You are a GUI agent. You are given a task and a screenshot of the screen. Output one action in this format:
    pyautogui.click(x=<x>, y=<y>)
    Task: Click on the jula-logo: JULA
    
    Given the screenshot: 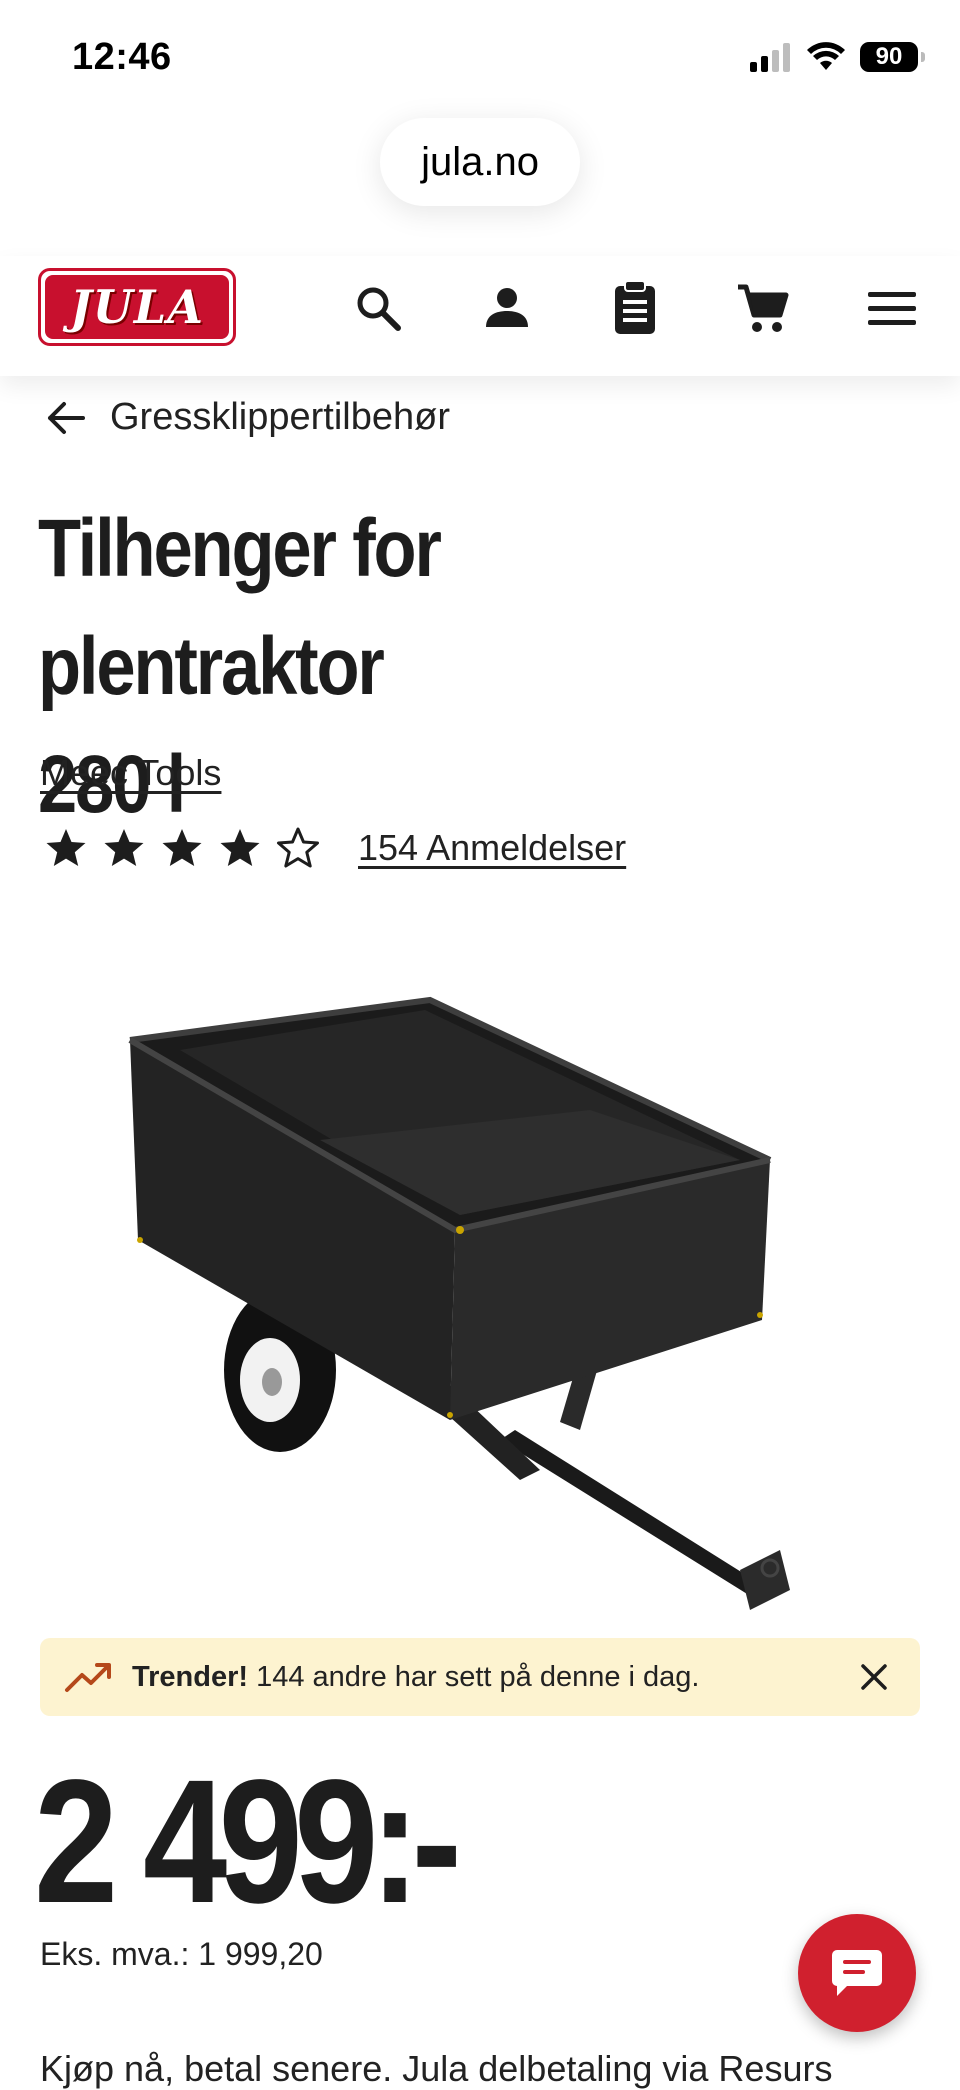 What is the action you would take?
    pyautogui.click(x=137, y=307)
    